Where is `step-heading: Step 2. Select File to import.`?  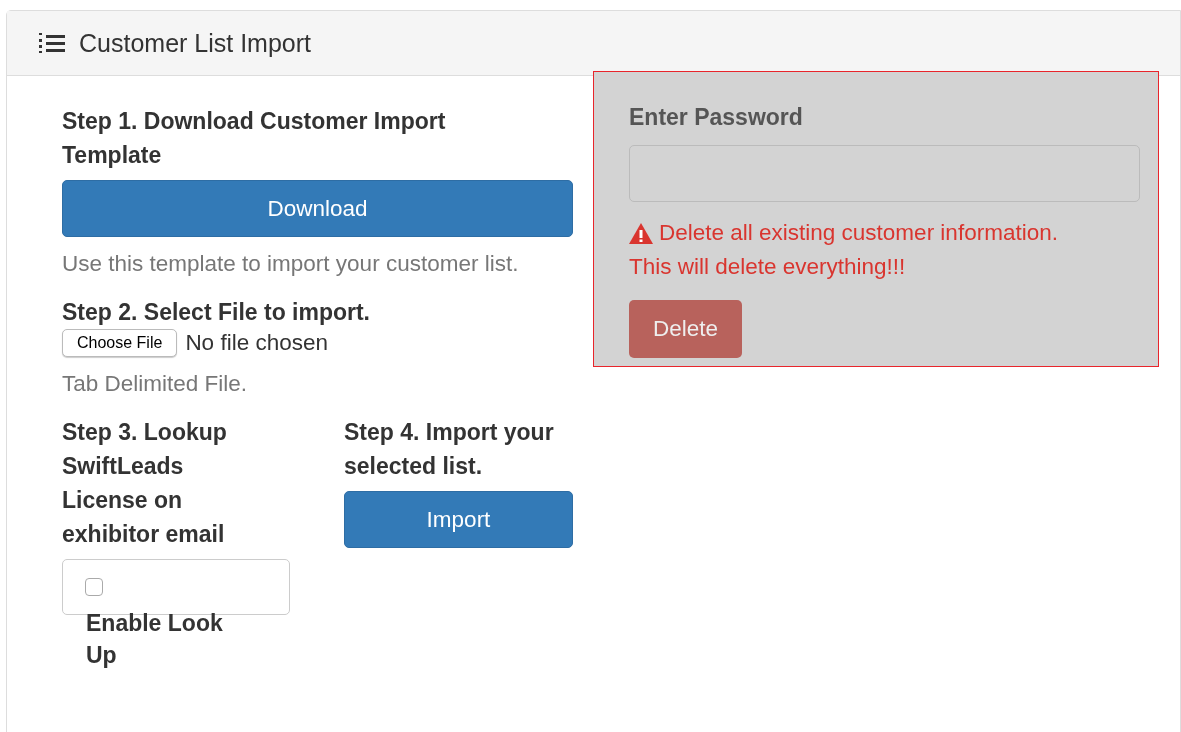
step-heading: Step 2. Select File to import. is located at coordinates (216, 312).